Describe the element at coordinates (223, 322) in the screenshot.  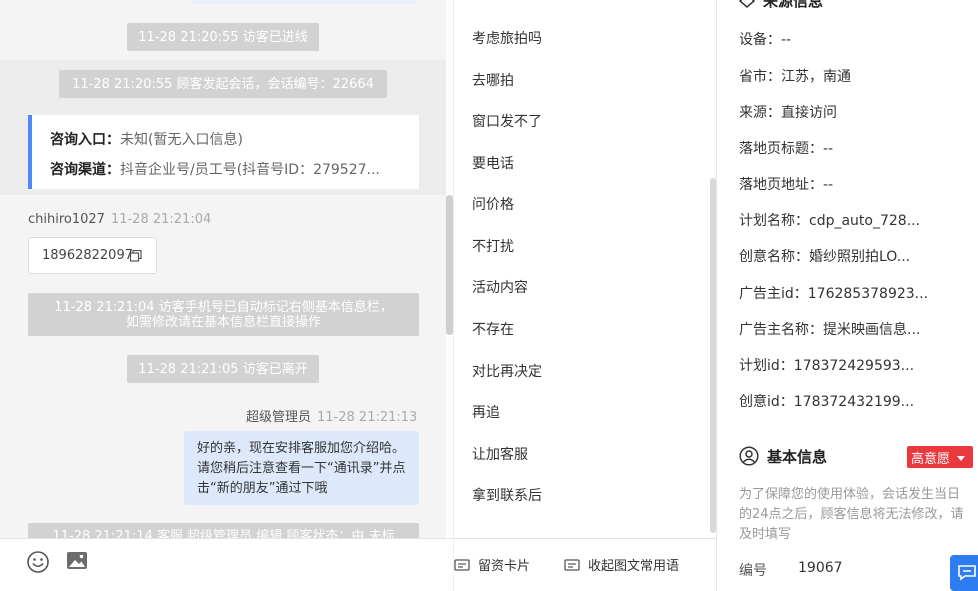
I see `phone-marked-line2: 如需修改请在基本信息栏直接操作` at that location.